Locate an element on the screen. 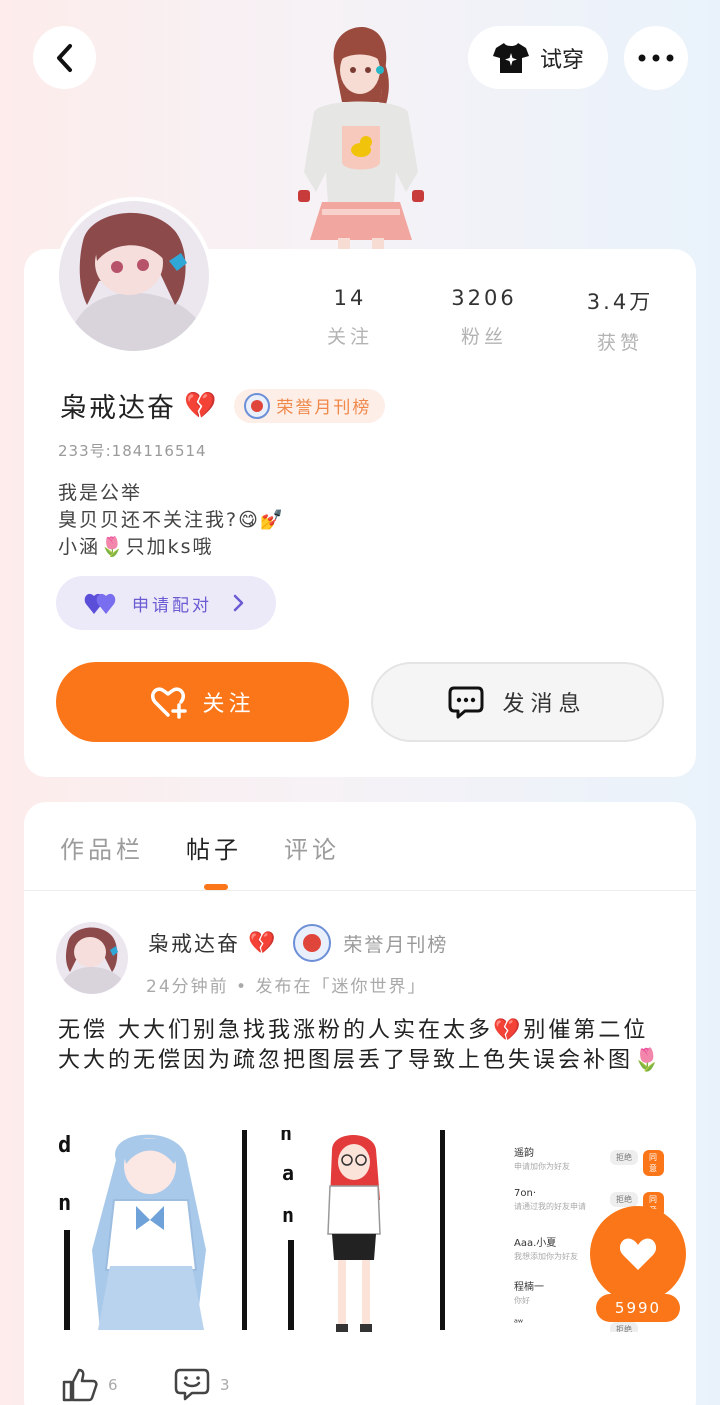 The image size is (720, 1405). post-image-art: d n is located at coordinates (152, 1230).